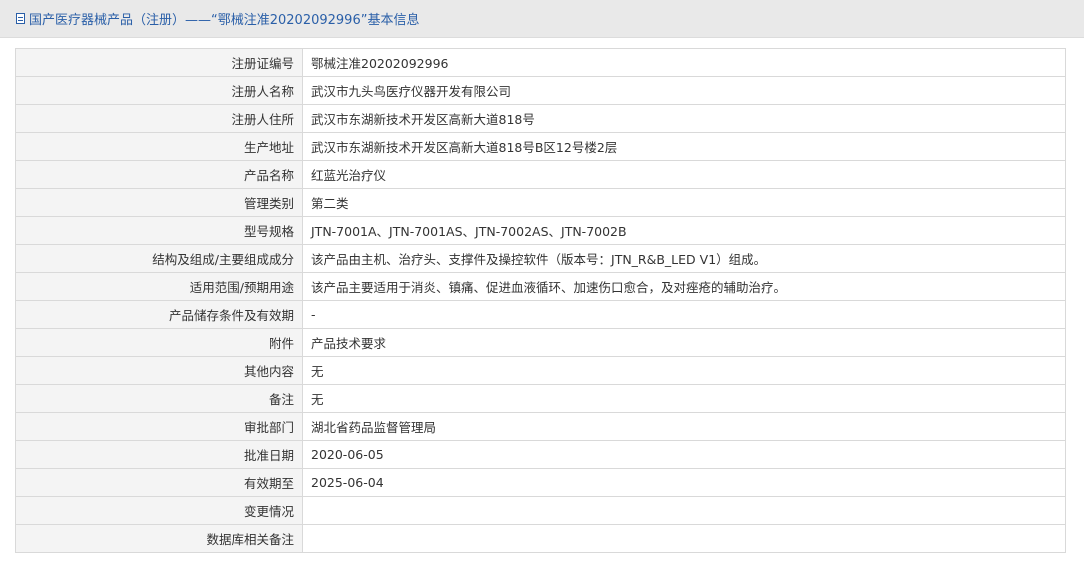 Image resolution: width=1084 pixels, height=583 pixels. What do you see at coordinates (159, 286) in the screenshot?
I see `row-label: 适用范围/预期用途` at bounding box center [159, 286].